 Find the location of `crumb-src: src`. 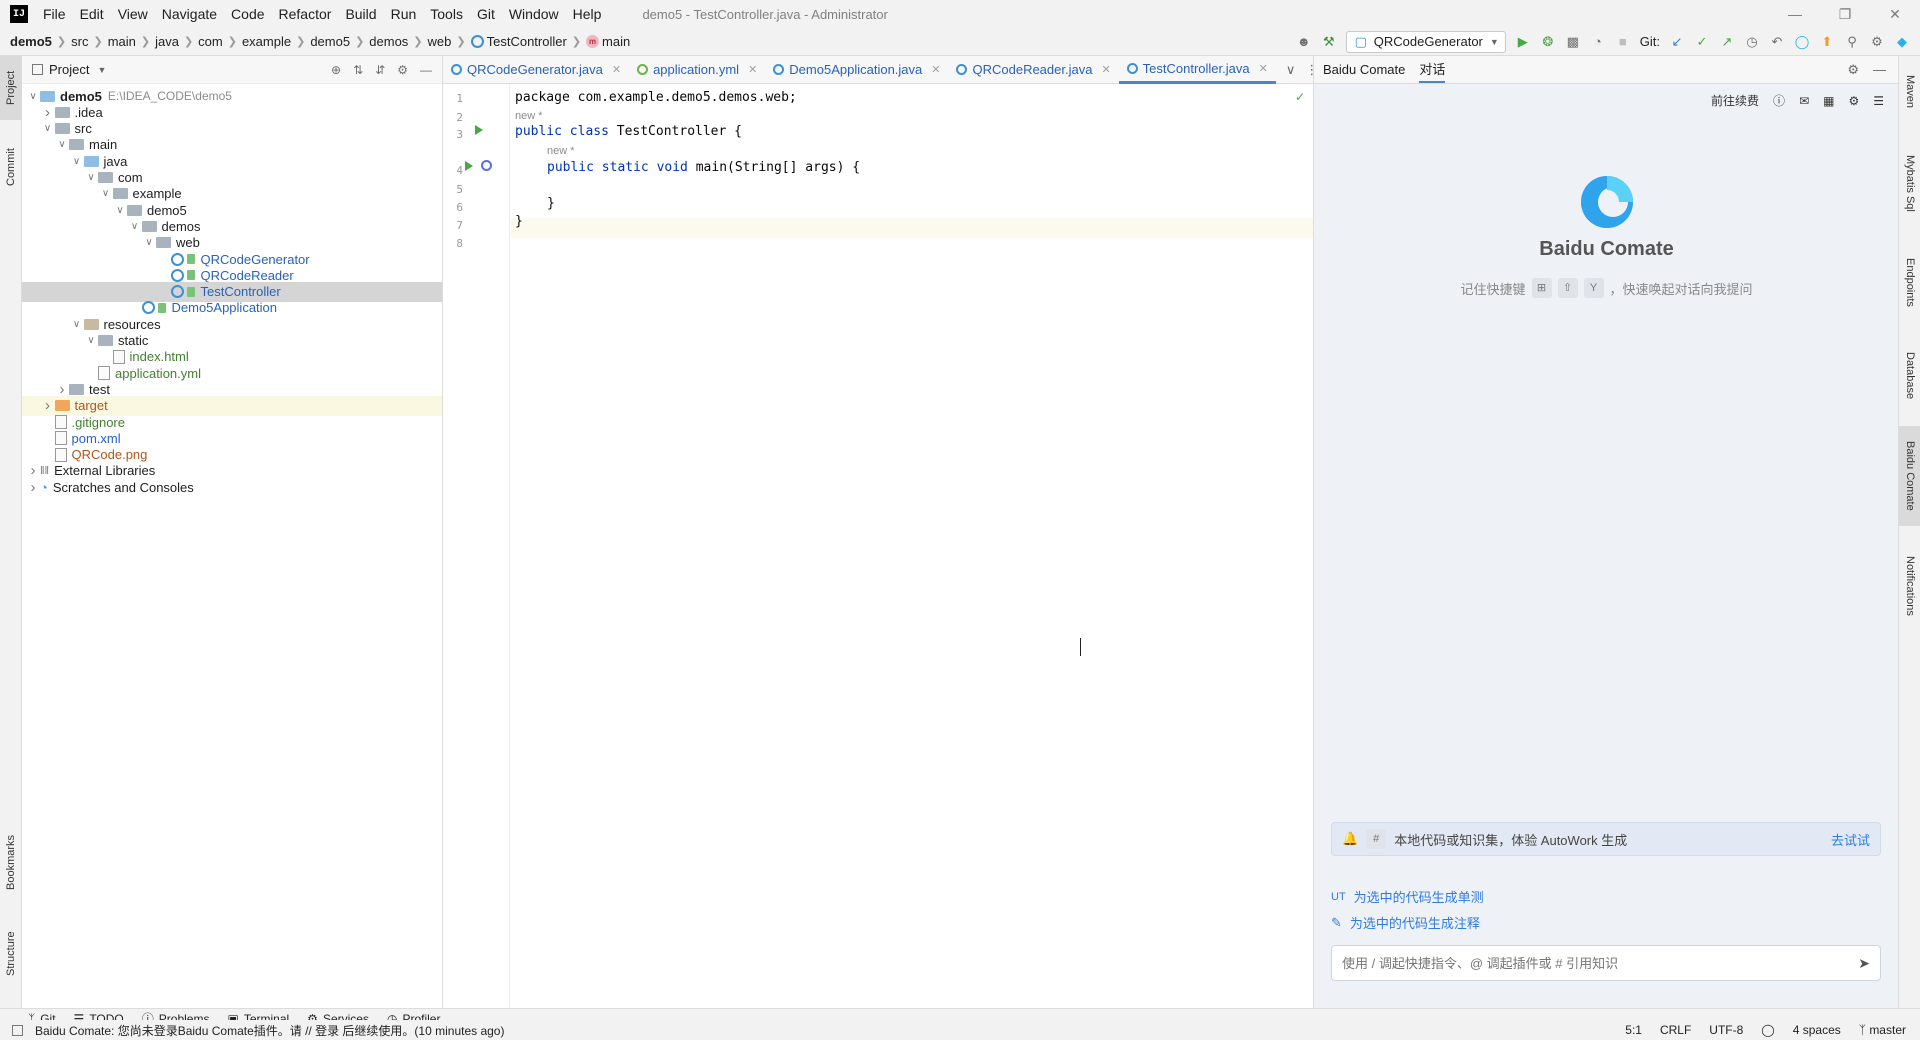

crumb-src: src is located at coordinates (79, 41).